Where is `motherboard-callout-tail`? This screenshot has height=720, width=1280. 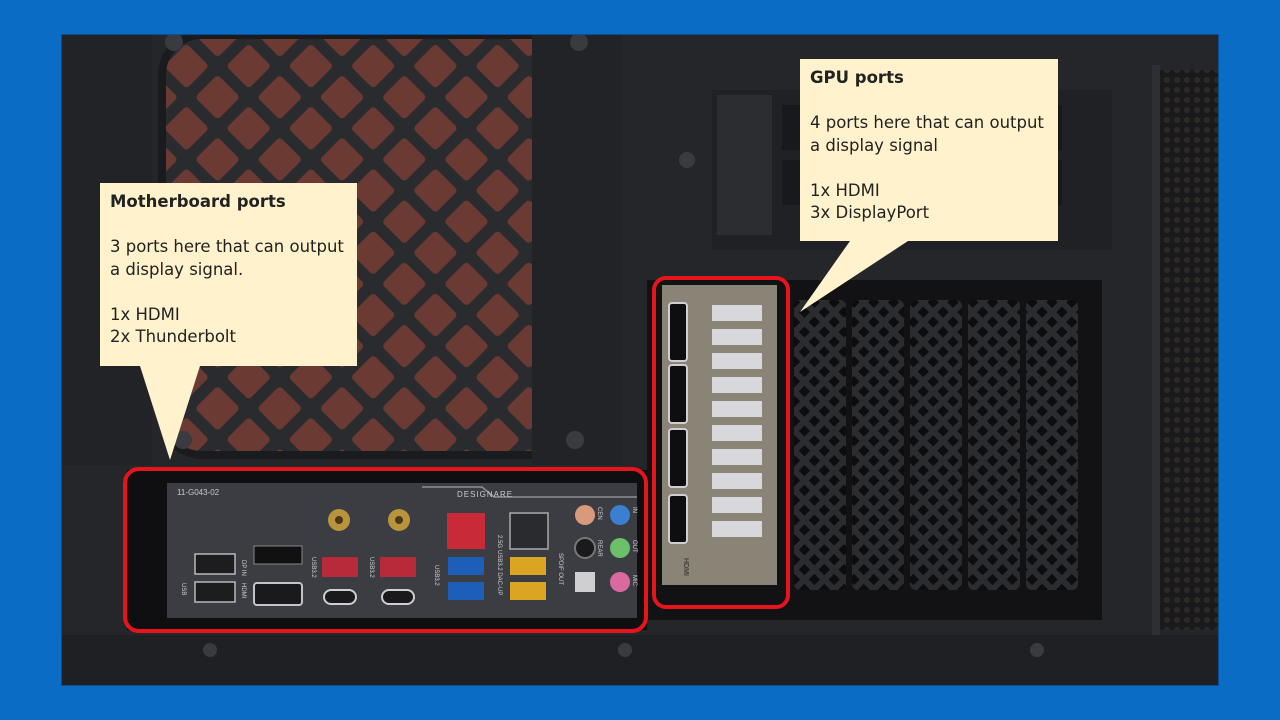 motherboard-callout-tail is located at coordinates (170, 413).